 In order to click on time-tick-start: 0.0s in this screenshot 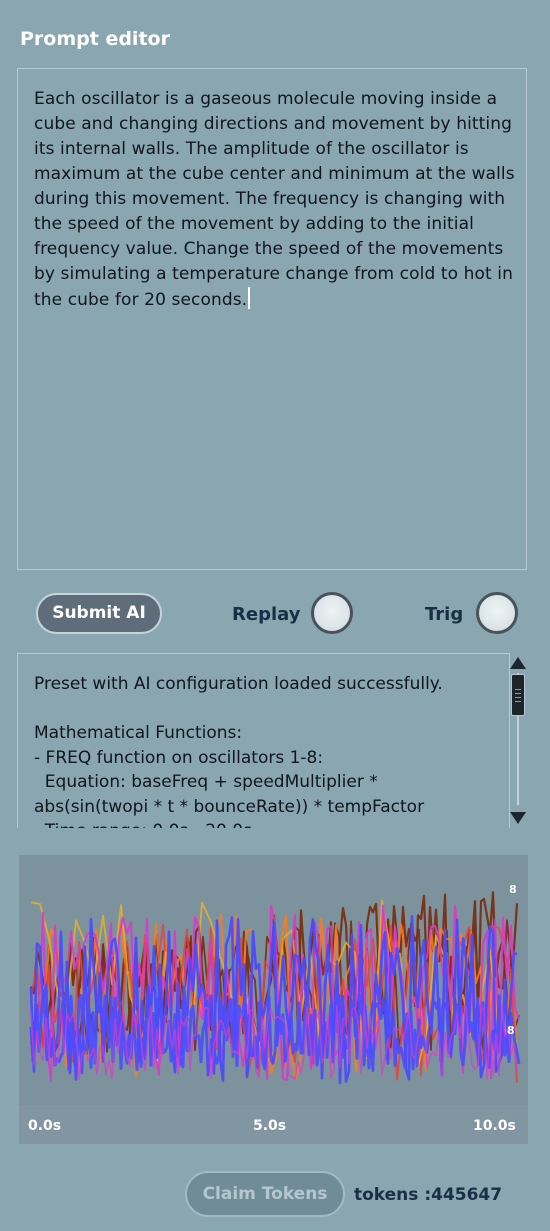, I will do `click(45, 1126)`.